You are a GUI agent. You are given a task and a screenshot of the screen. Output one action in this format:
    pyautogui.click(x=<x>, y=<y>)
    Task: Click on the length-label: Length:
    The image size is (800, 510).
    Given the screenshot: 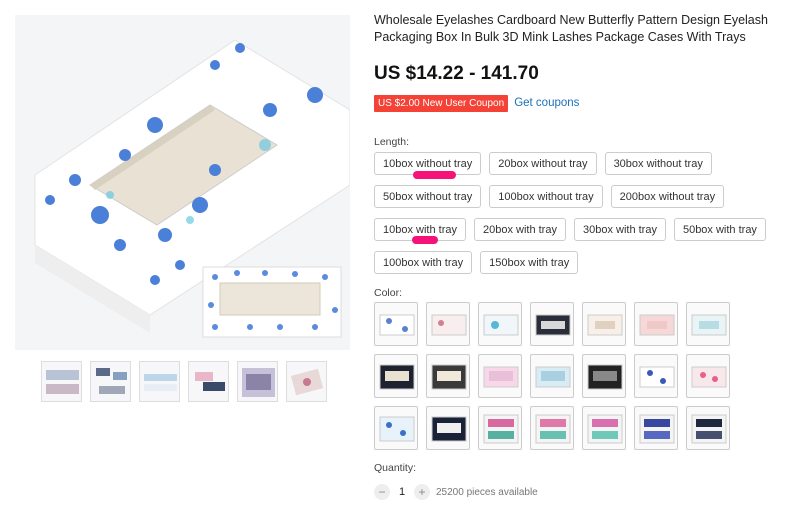 What is the action you would take?
    pyautogui.click(x=392, y=142)
    